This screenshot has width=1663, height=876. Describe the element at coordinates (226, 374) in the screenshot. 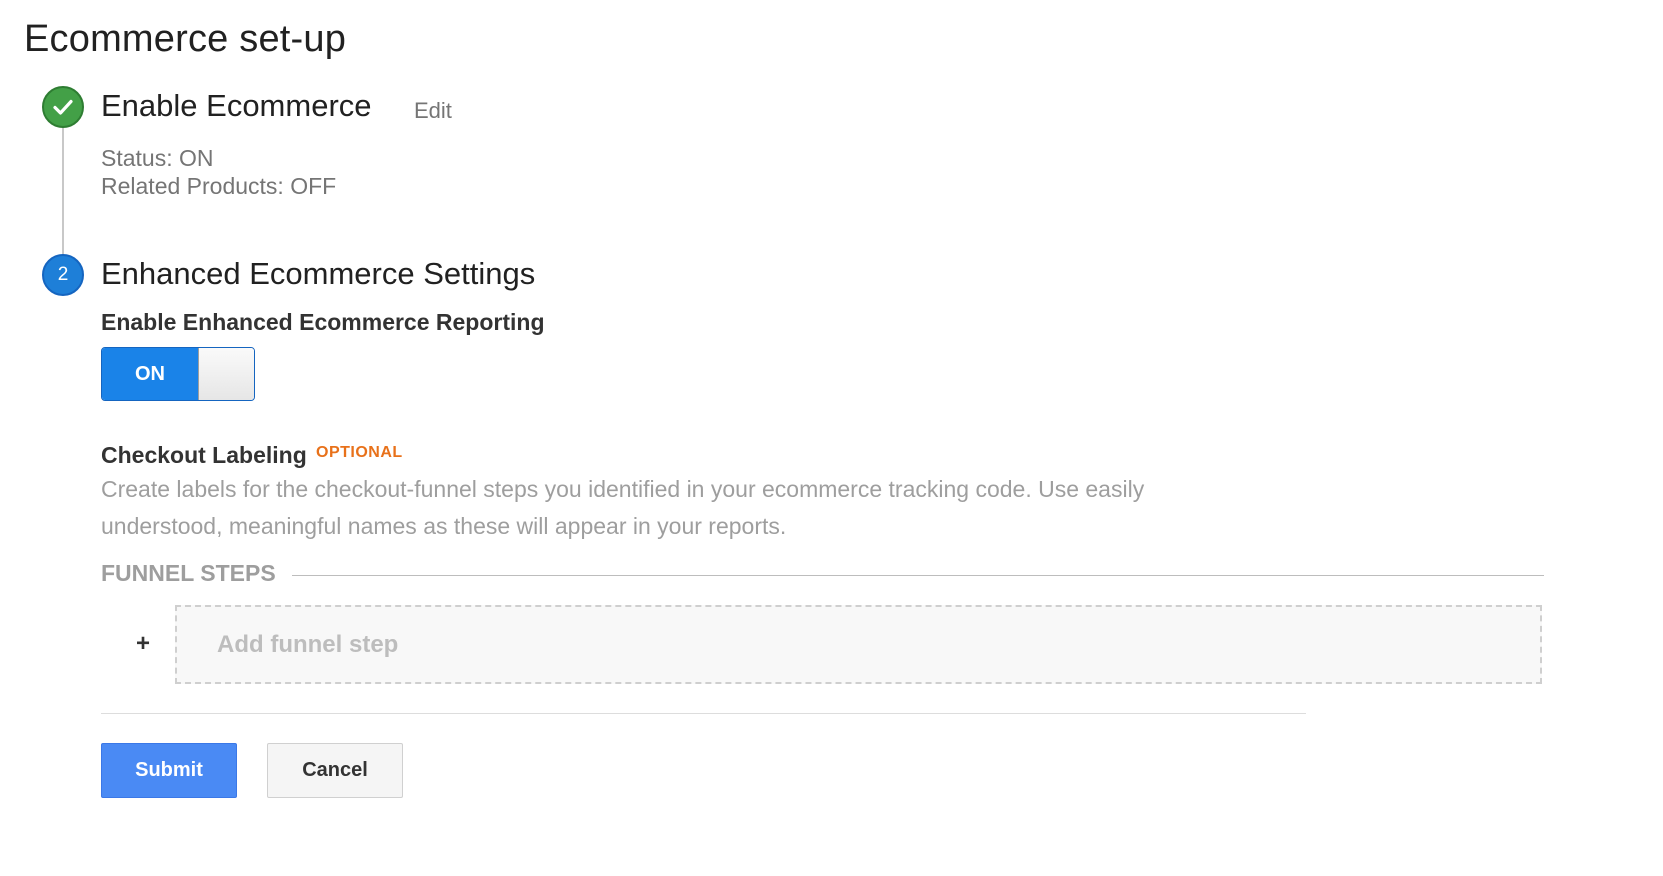

I see `toggle-knob` at that location.